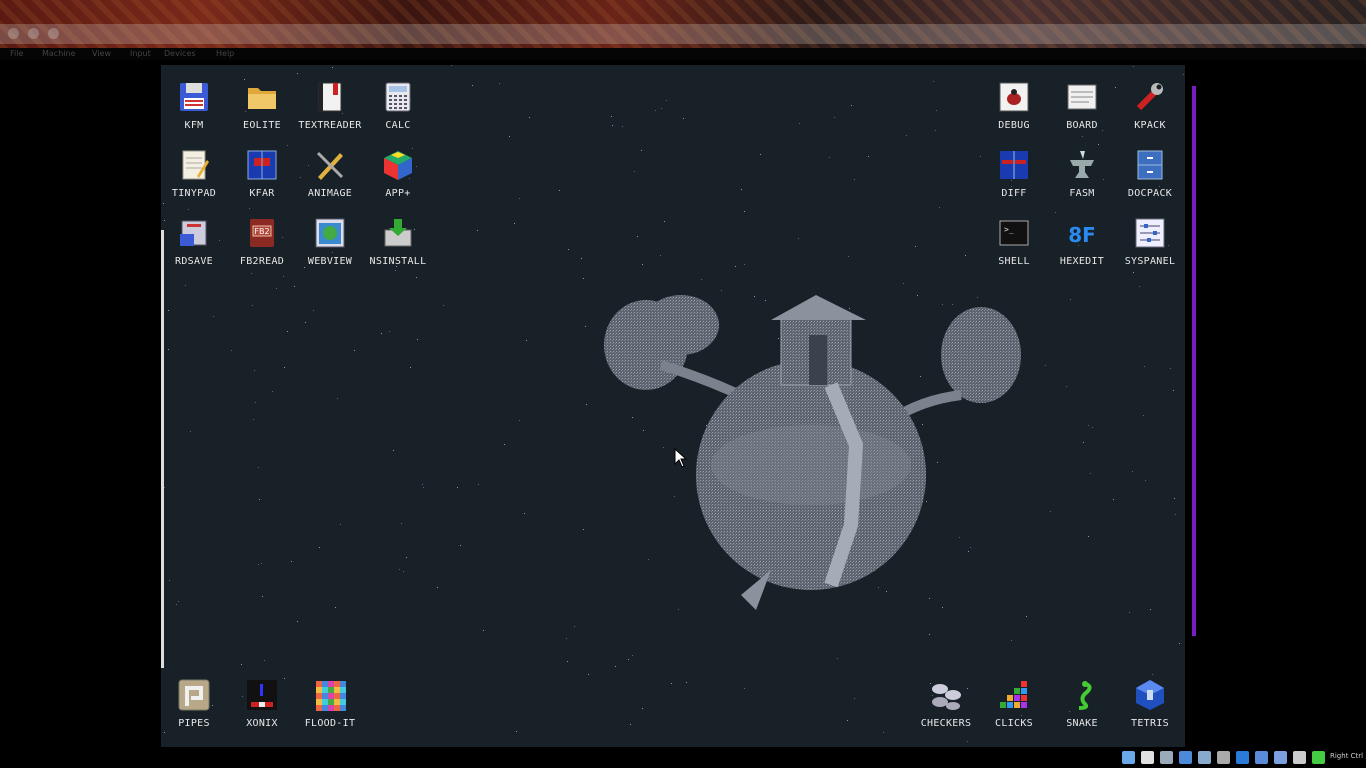  I want to click on icon-label: FLOOD-IT, so click(330, 723).